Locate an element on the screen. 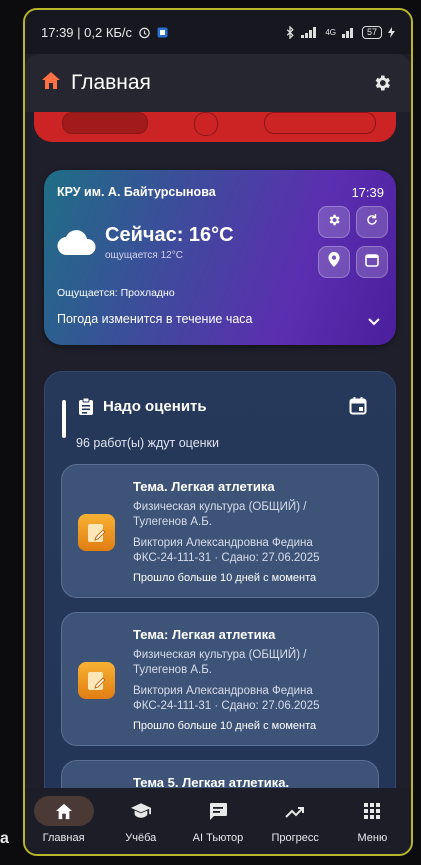  nav-label: Главная is located at coordinates (63, 838).